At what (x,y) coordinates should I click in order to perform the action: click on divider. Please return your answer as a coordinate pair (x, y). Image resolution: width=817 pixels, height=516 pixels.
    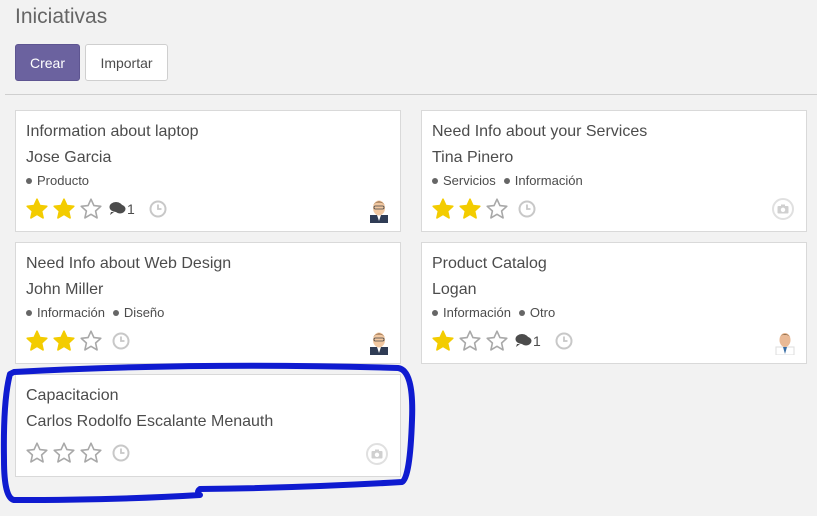
    Looking at the image, I should click on (411, 94).